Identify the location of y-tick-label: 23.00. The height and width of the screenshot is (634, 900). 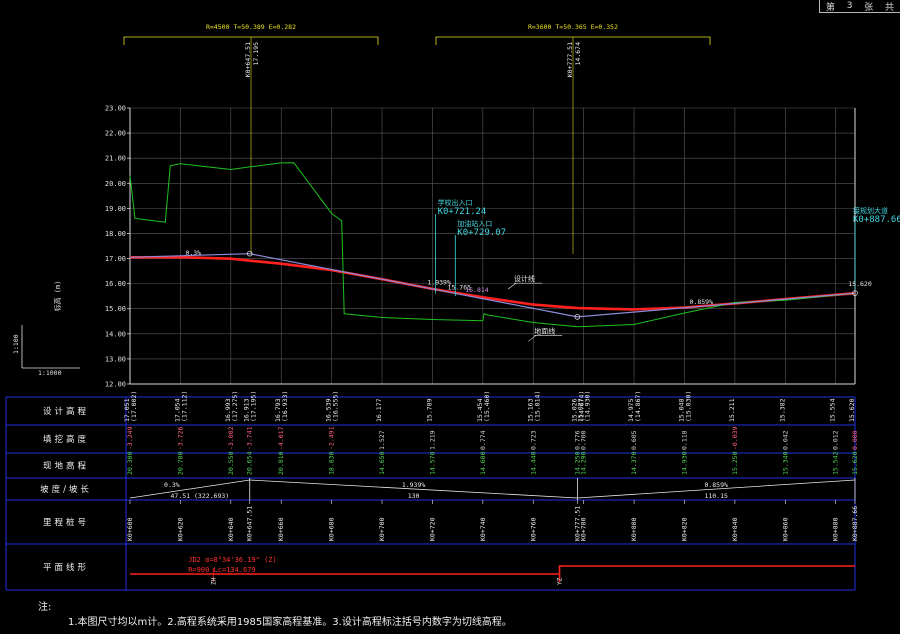
(115, 109).